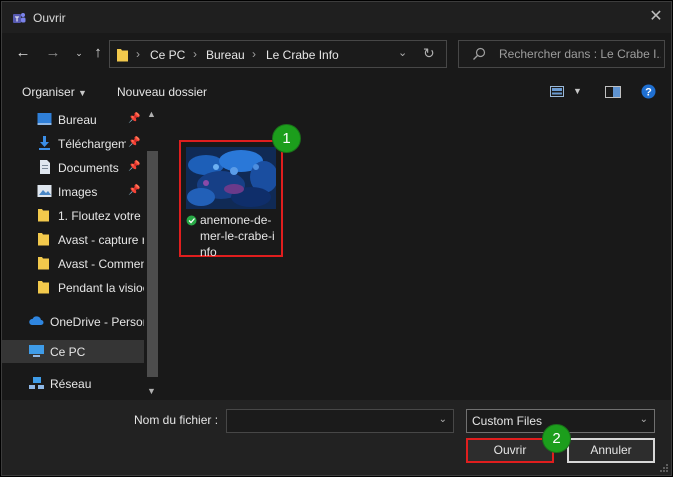 This screenshot has width=673, height=477. I want to click on annotation-badge-2: 2, so click(556, 438).